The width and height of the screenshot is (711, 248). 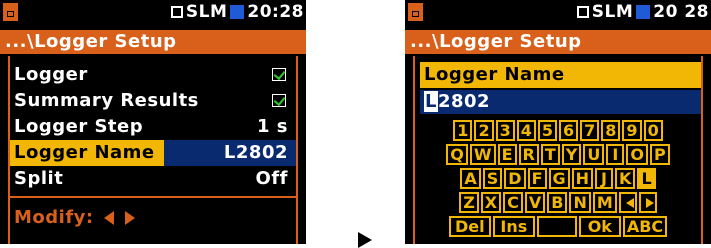 I want to click on keyboard-row-actions: Del Ins Ok ABC, so click(x=558, y=226).